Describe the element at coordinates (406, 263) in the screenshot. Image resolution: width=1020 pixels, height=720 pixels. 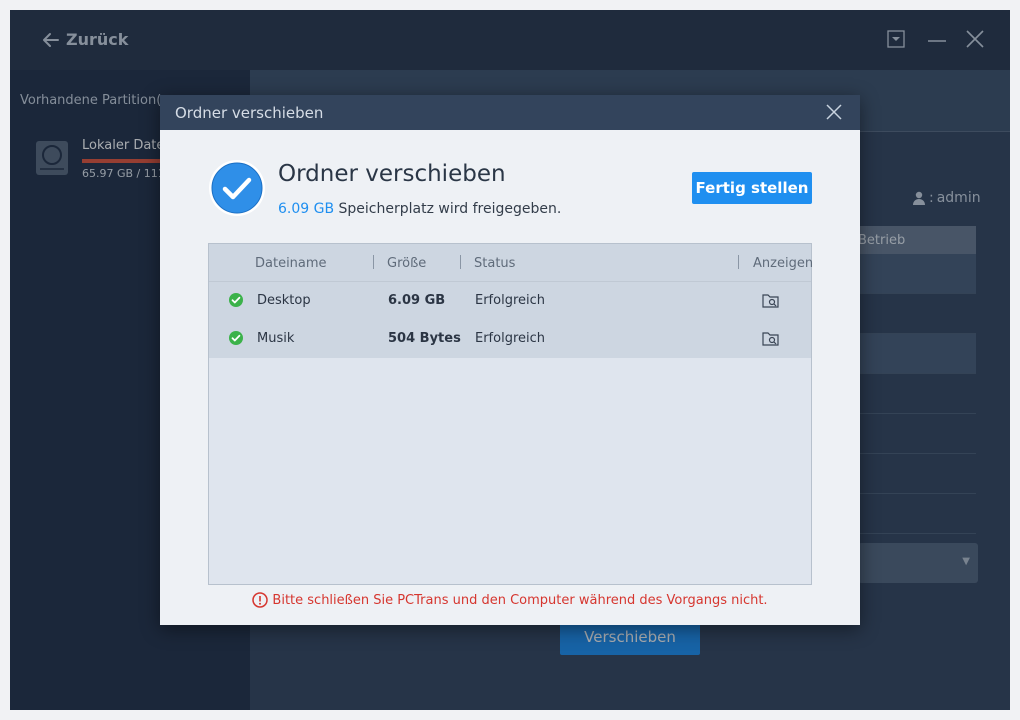
I see `column-header-size: Größe` at that location.